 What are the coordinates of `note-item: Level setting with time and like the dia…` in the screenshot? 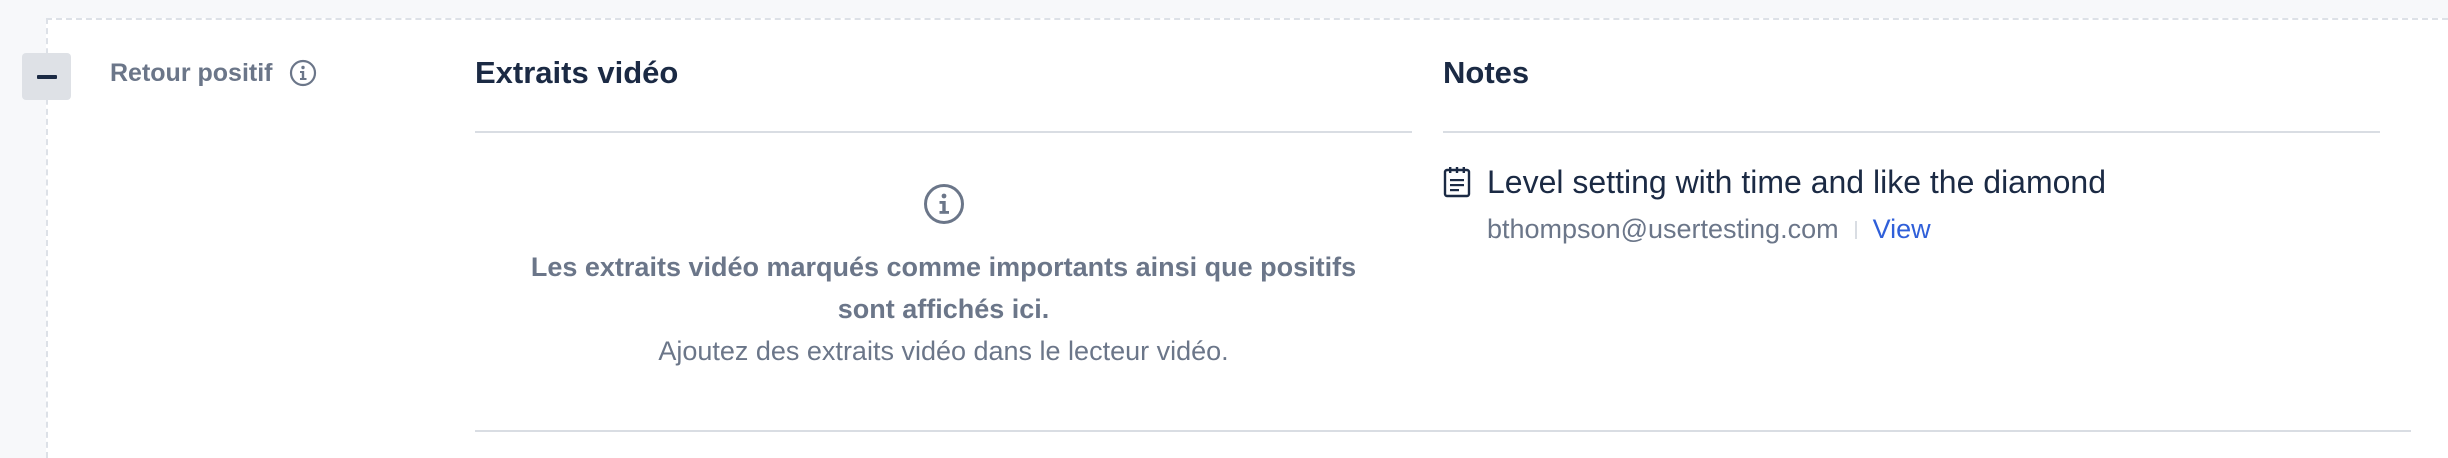 It's located at (1923, 202).